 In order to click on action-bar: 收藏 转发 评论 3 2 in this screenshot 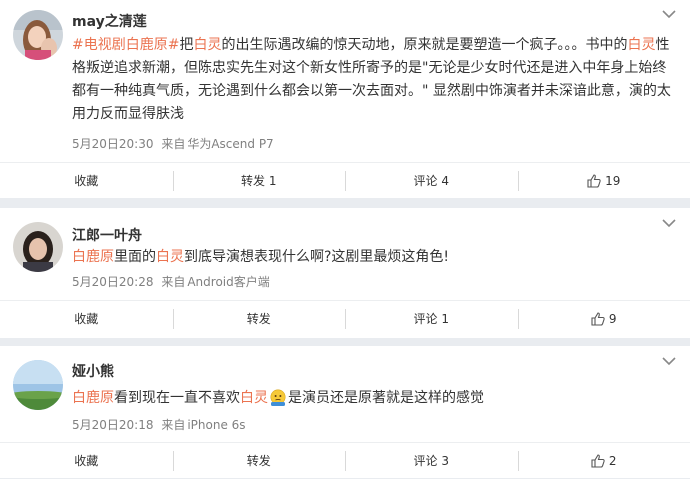, I will do `click(345, 460)`.